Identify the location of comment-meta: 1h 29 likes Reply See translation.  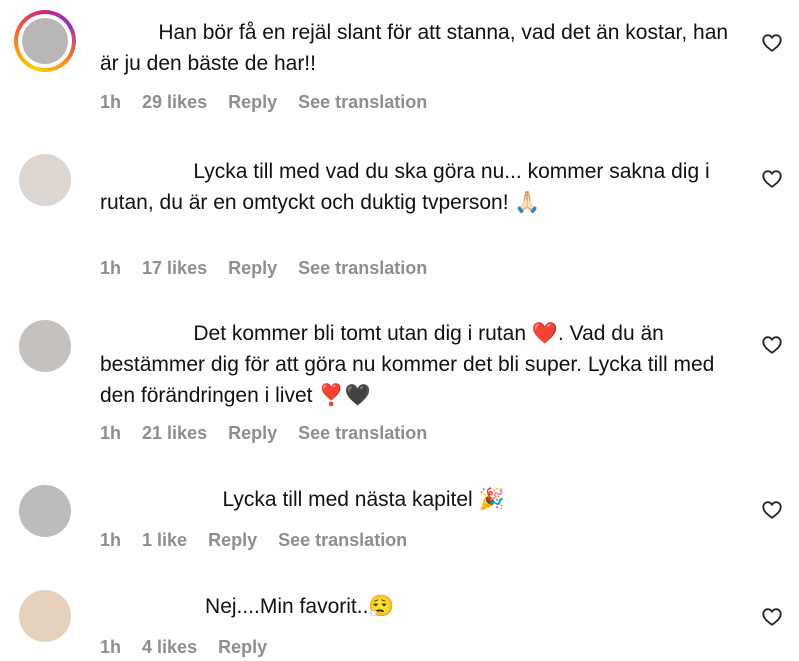
(263, 102).